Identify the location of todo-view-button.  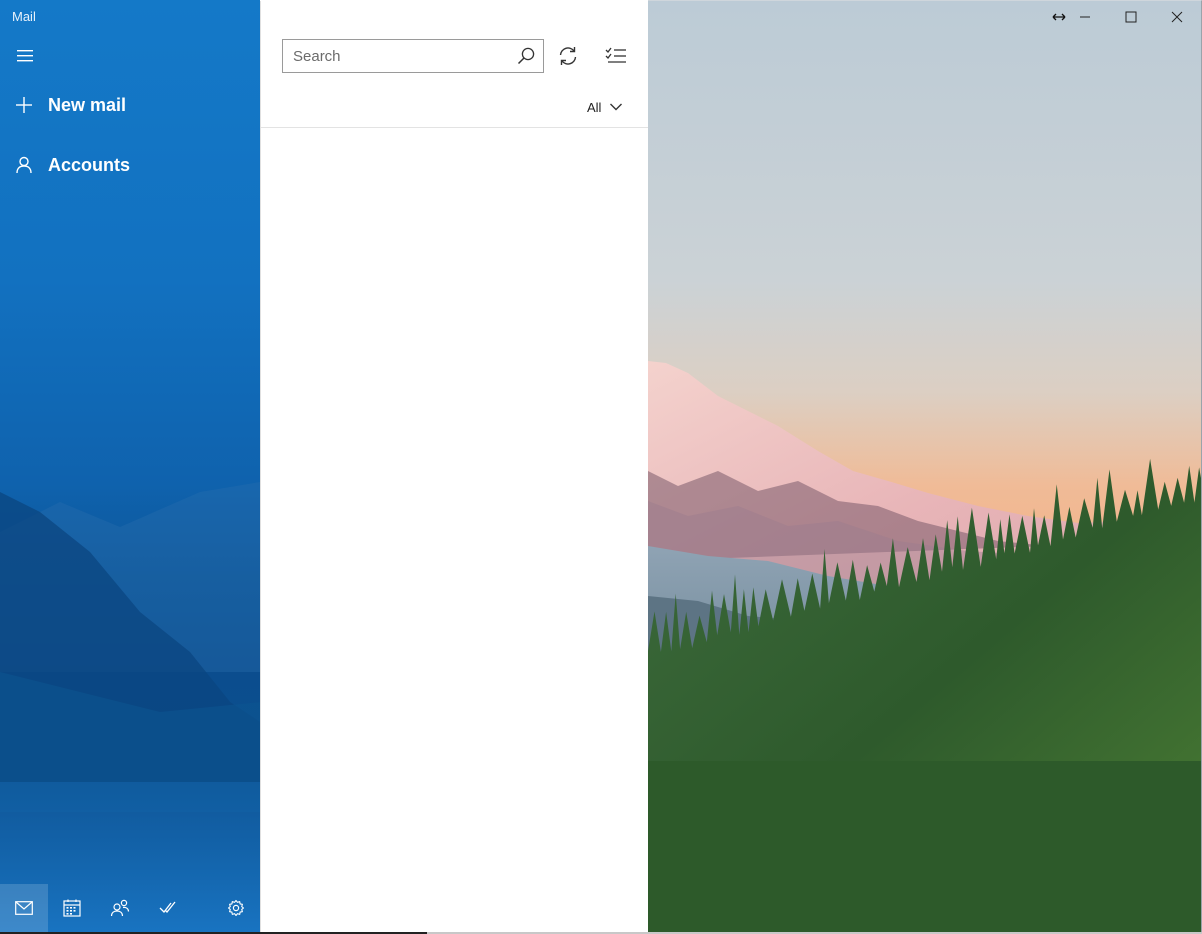
(168, 908).